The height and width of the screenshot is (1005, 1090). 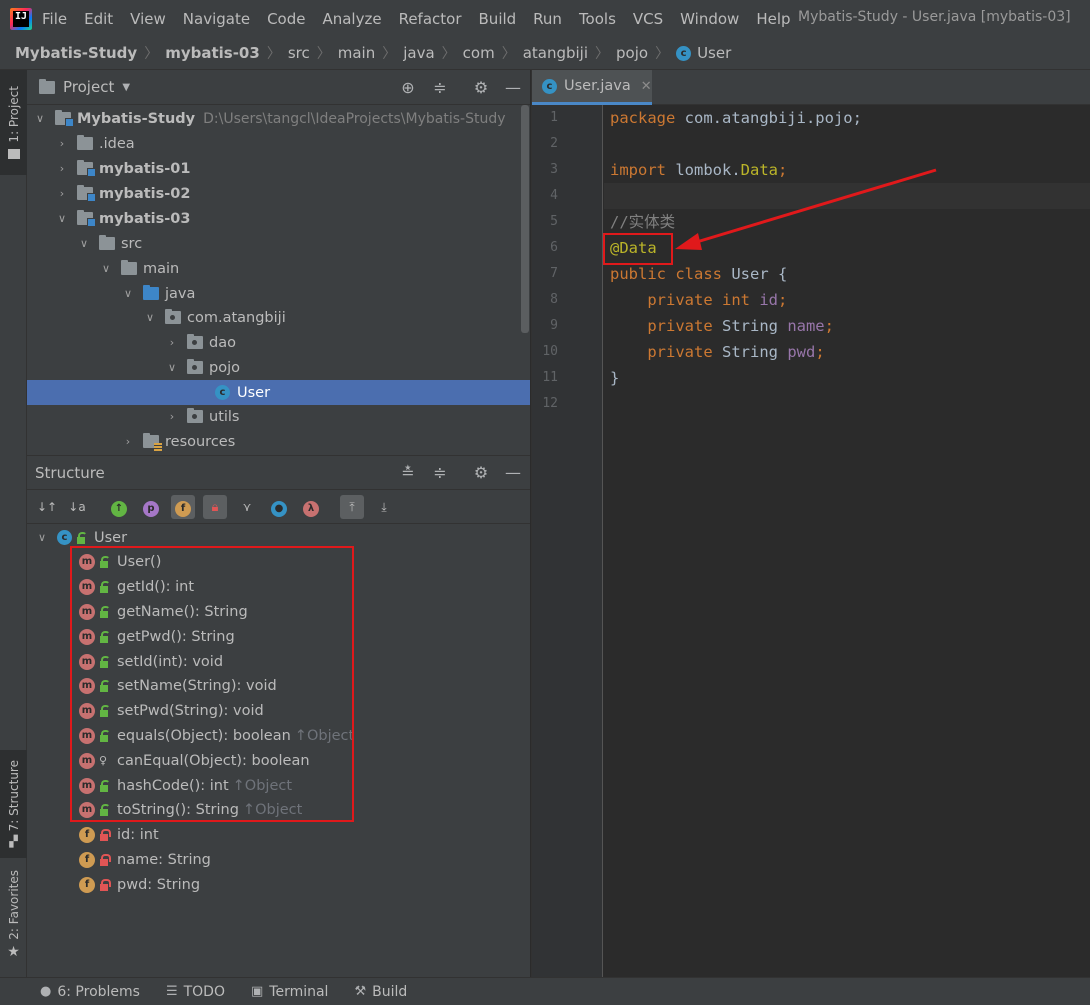 What do you see at coordinates (646, 86) in the screenshot?
I see `close-icon: ✕` at bounding box center [646, 86].